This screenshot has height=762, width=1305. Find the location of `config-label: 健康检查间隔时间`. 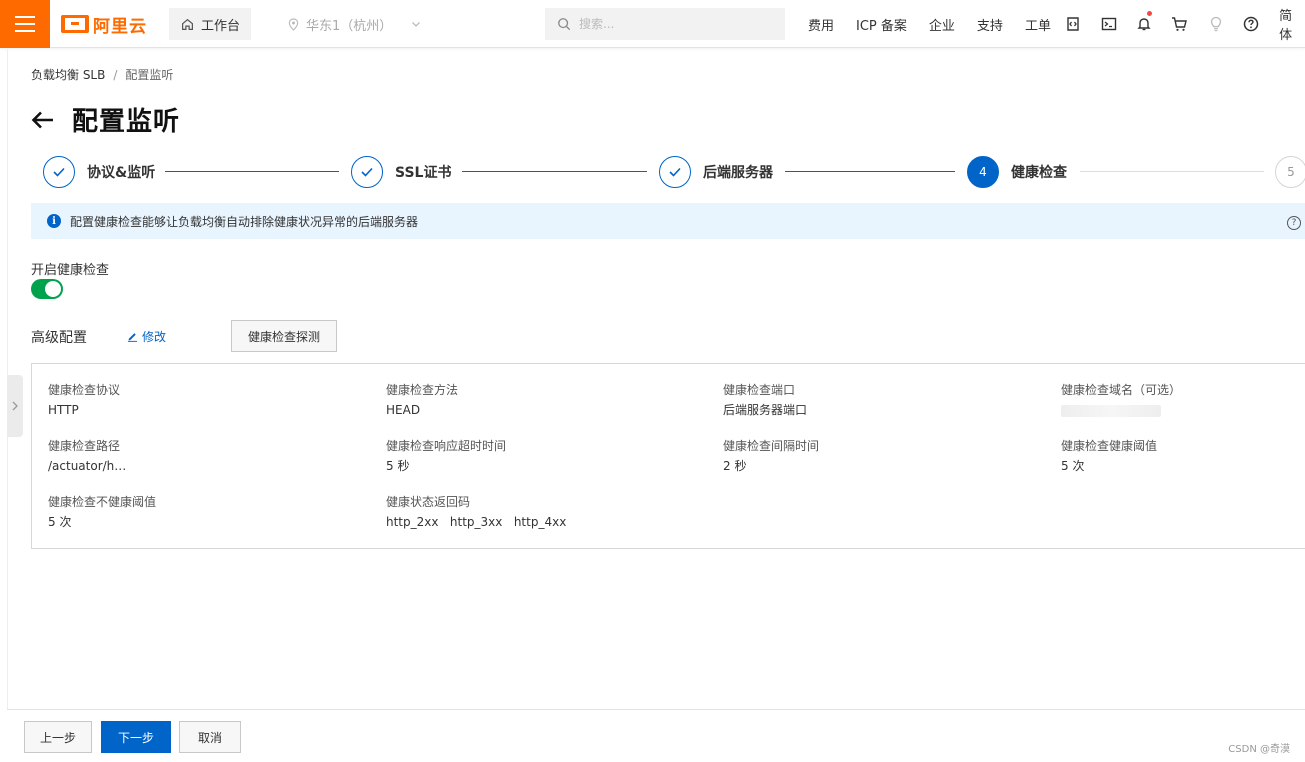

config-label: 健康检查间隔时间 is located at coordinates (771, 446).